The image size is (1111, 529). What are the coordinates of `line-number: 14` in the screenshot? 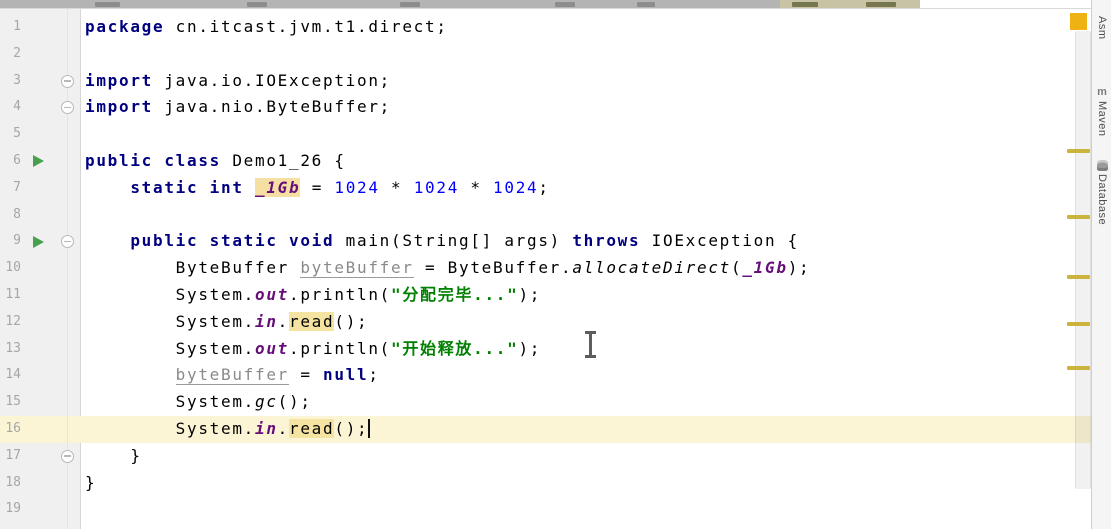 It's located at (13, 375).